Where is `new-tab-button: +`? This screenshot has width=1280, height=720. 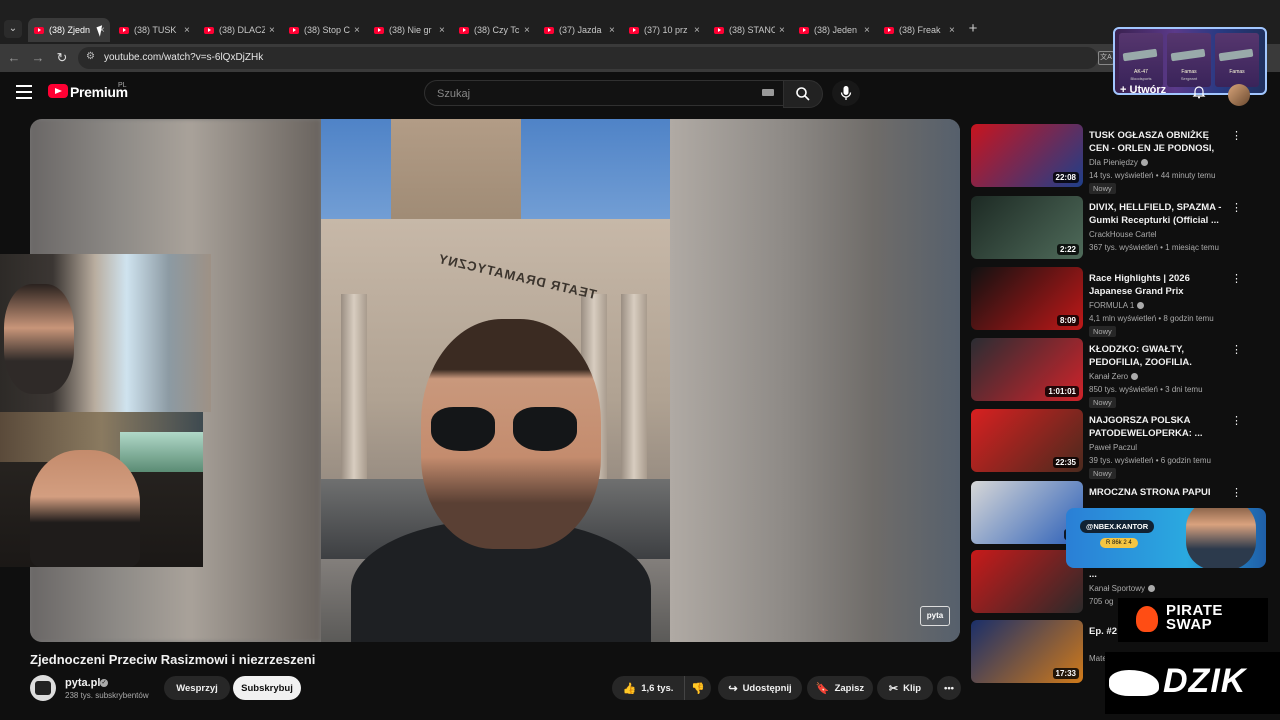 new-tab-button: + is located at coordinates (973, 29).